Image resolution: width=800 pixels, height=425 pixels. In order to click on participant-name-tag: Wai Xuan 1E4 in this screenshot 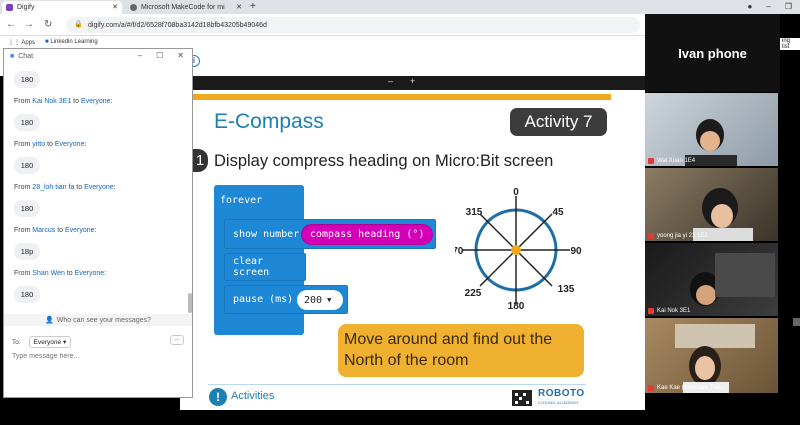, I will do `click(670, 161)`.